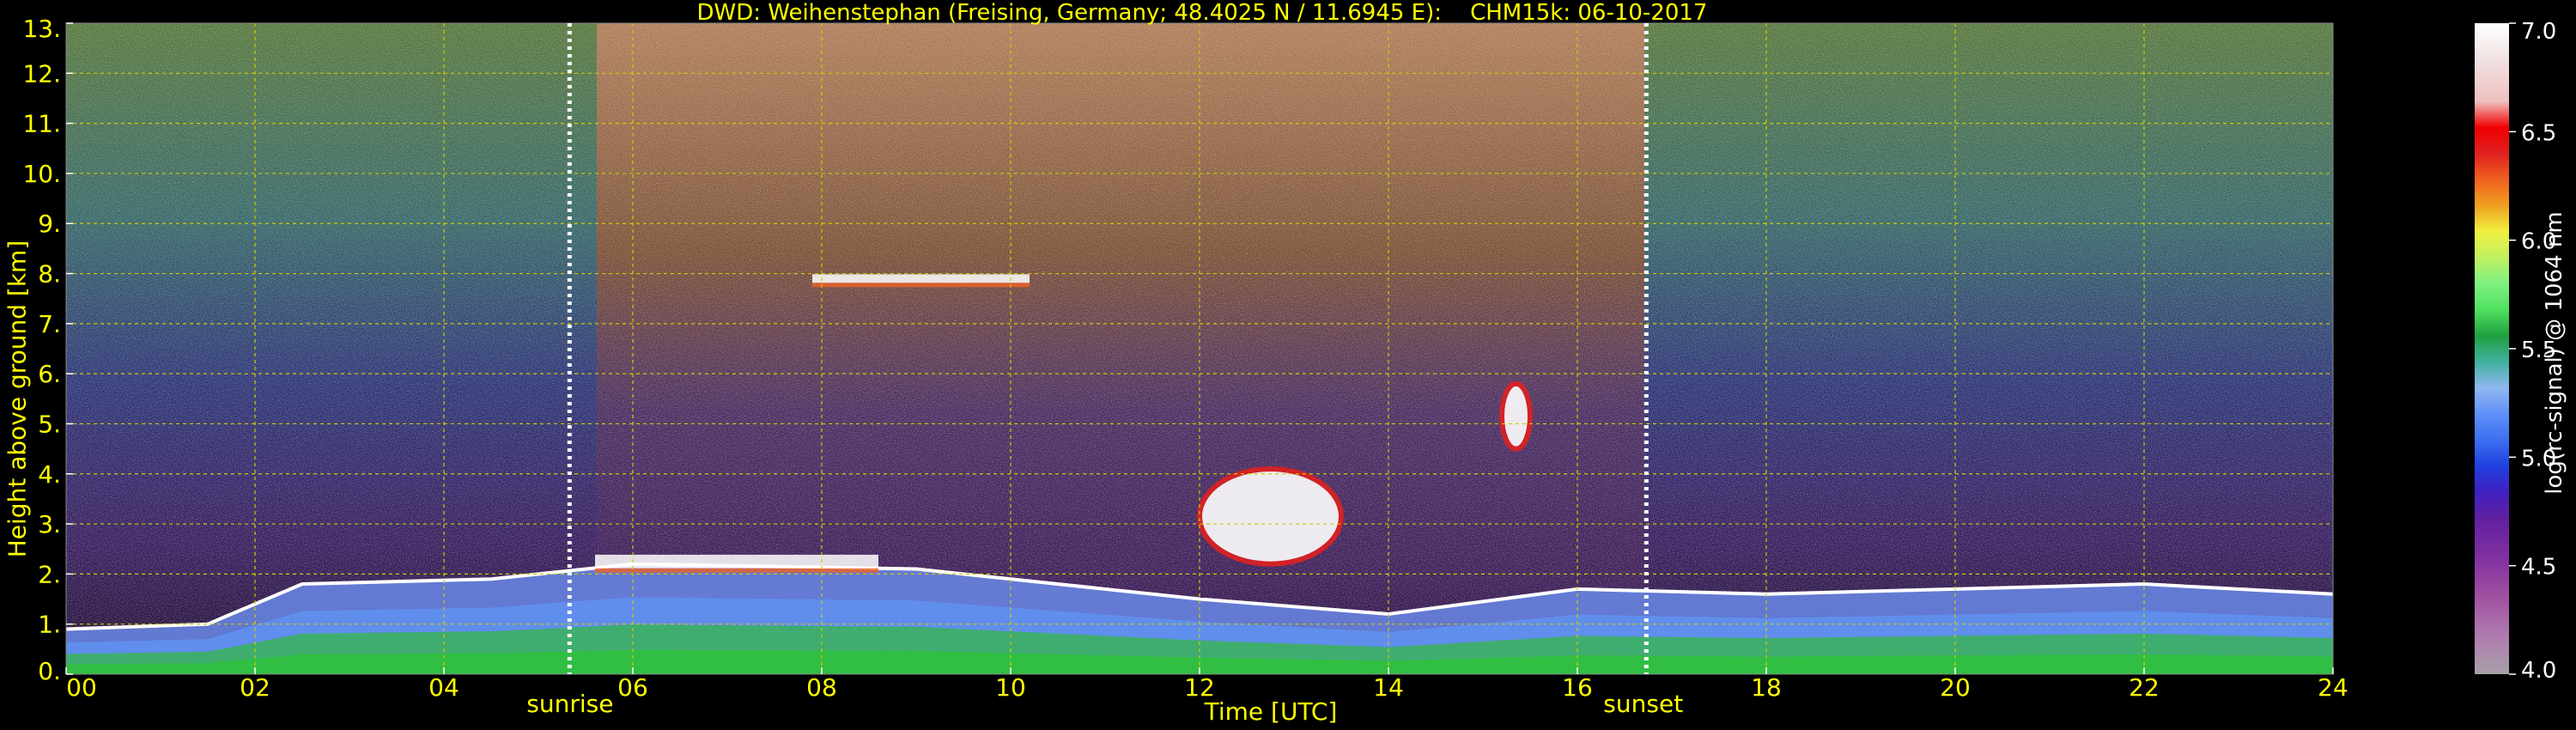  Describe the element at coordinates (2492, 348) in the screenshot. I see `colorbar` at that location.